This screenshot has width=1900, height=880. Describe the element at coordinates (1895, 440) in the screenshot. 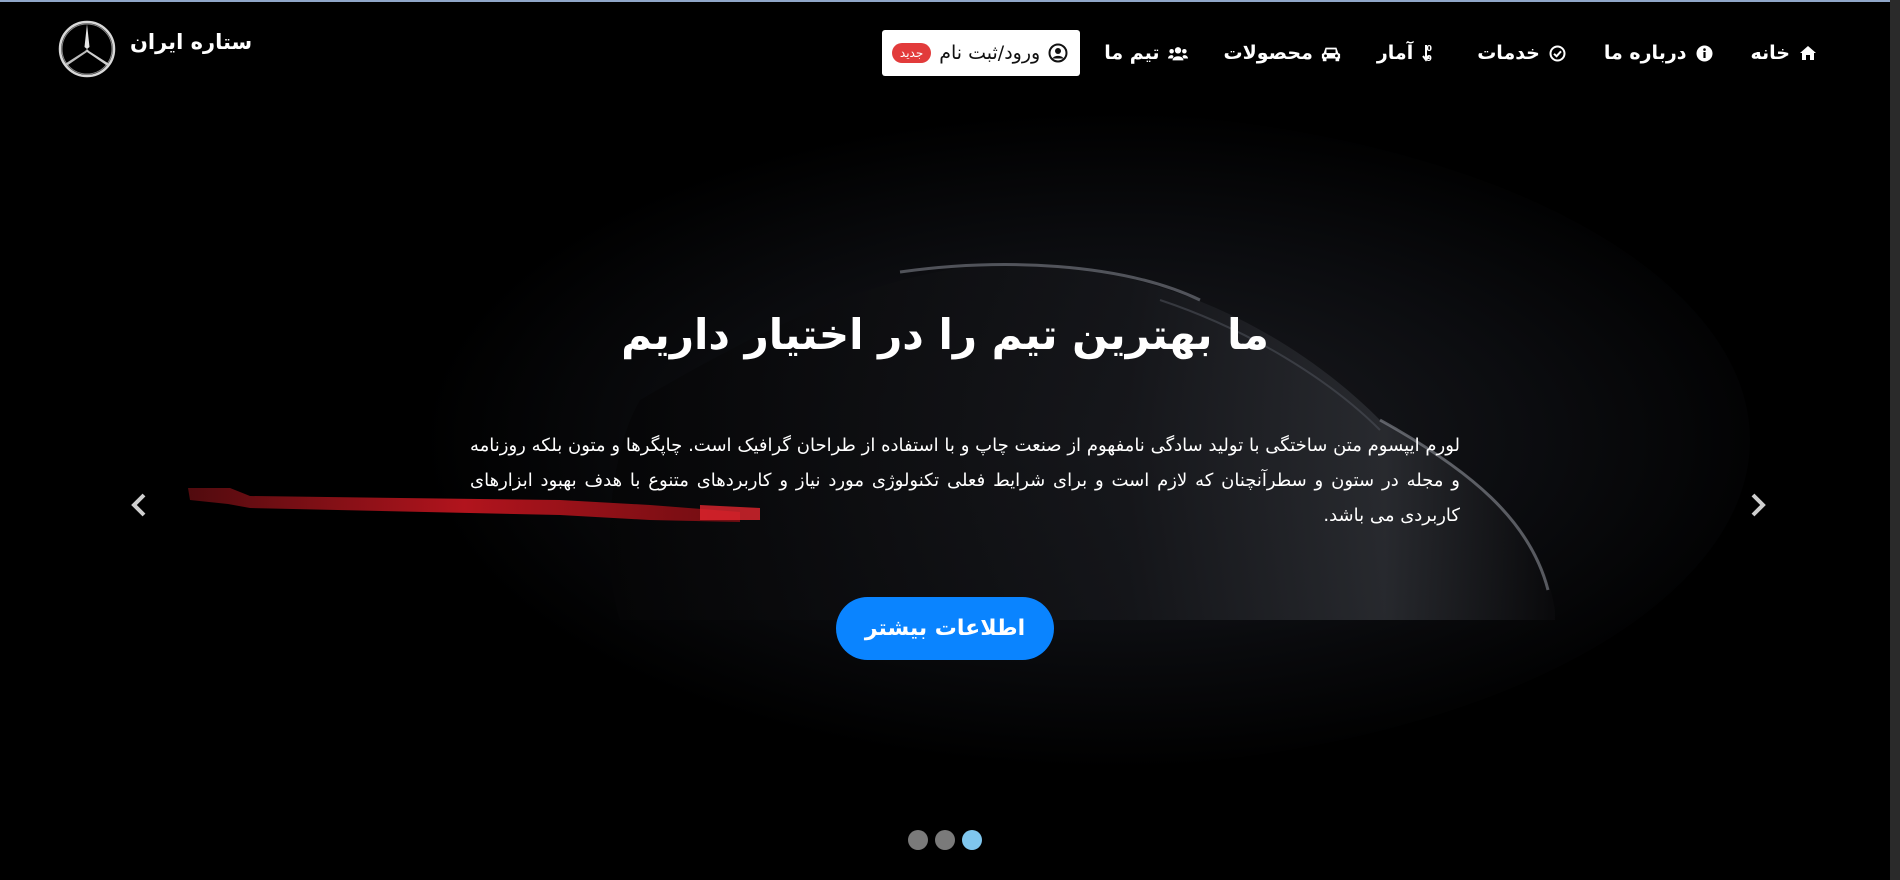

I see `scrollbar` at that location.